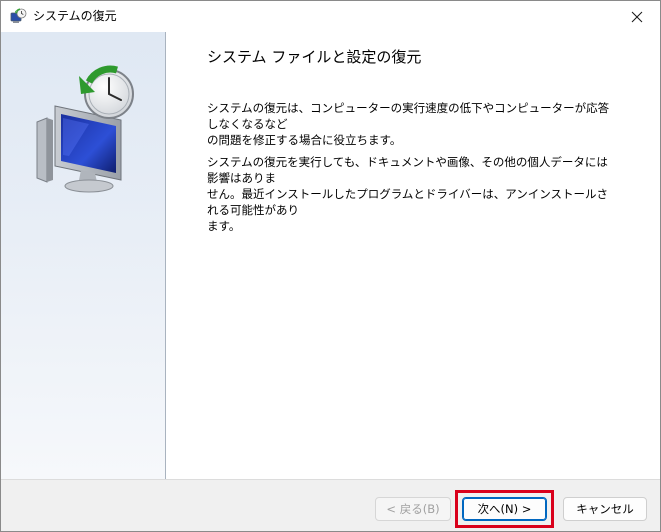 This screenshot has width=661, height=532. Describe the element at coordinates (18, 16) in the screenshot. I see `system-restore-icon` at that location.